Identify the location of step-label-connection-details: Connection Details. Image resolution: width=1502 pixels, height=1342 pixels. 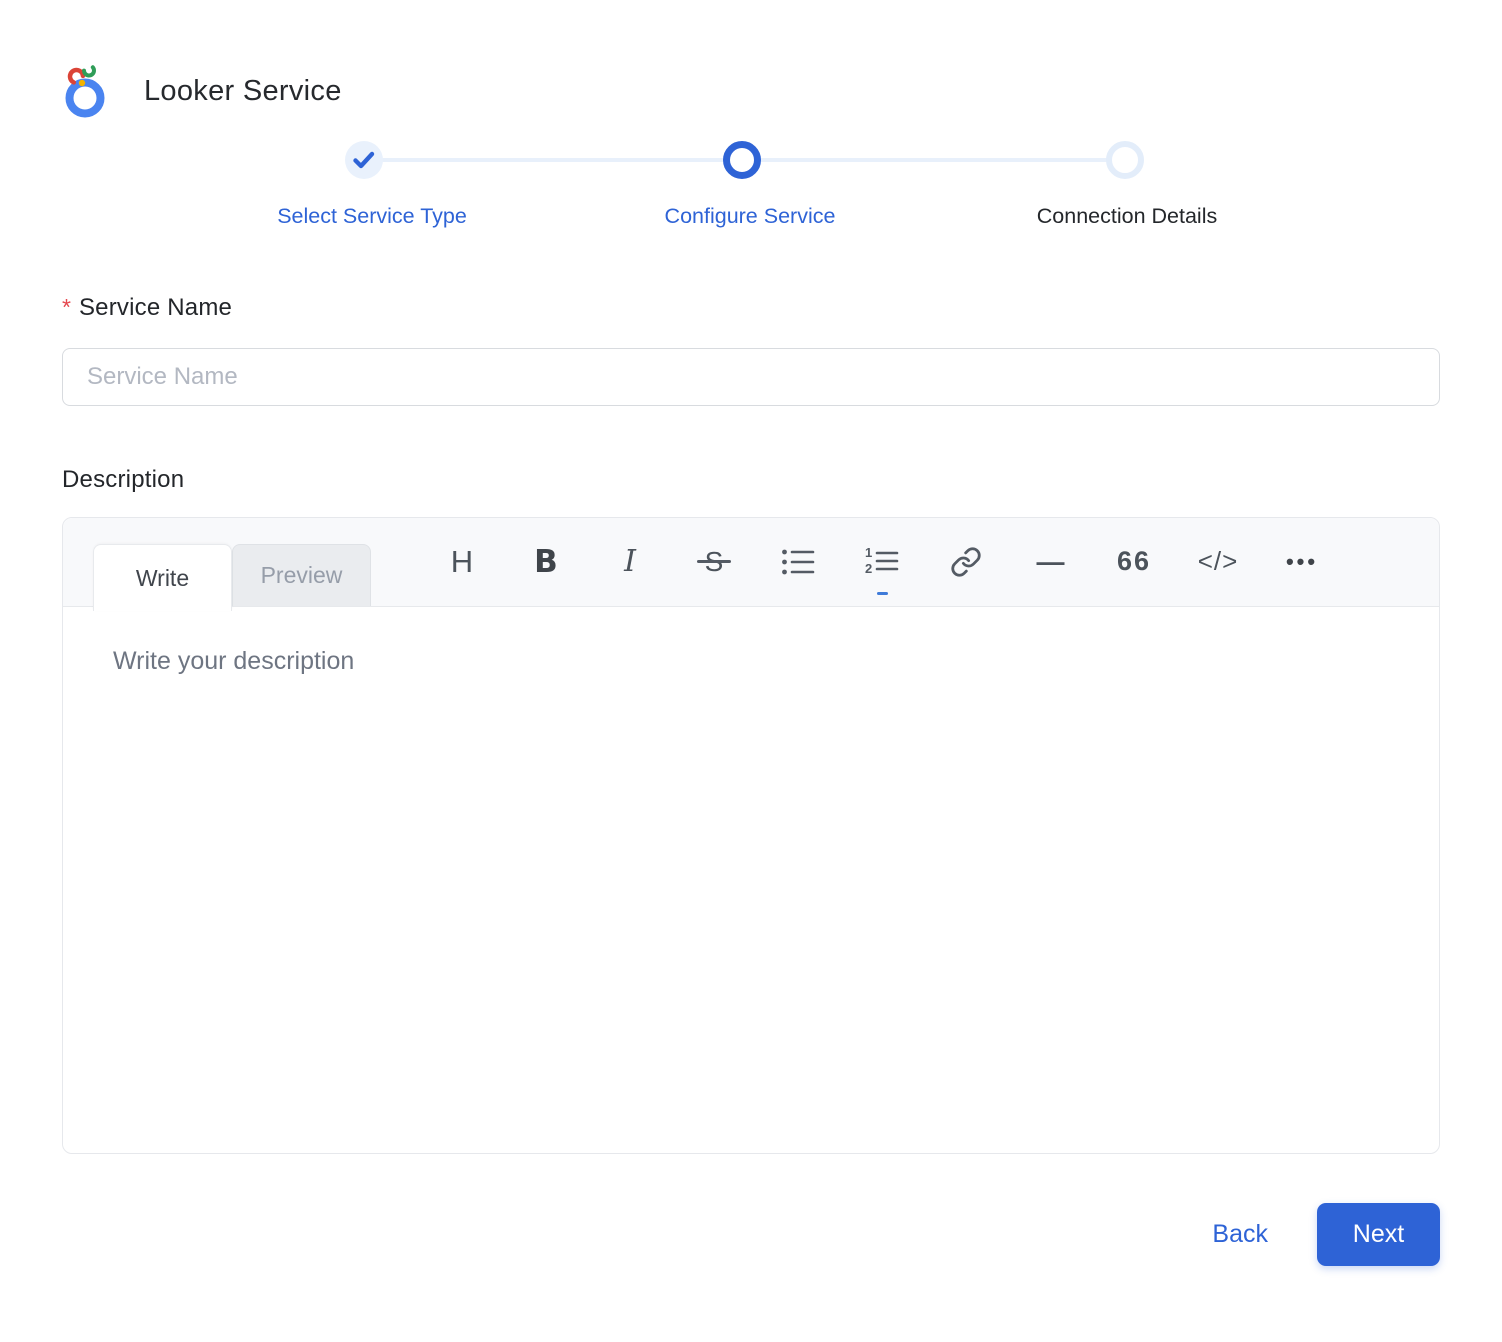
(1127, 216).